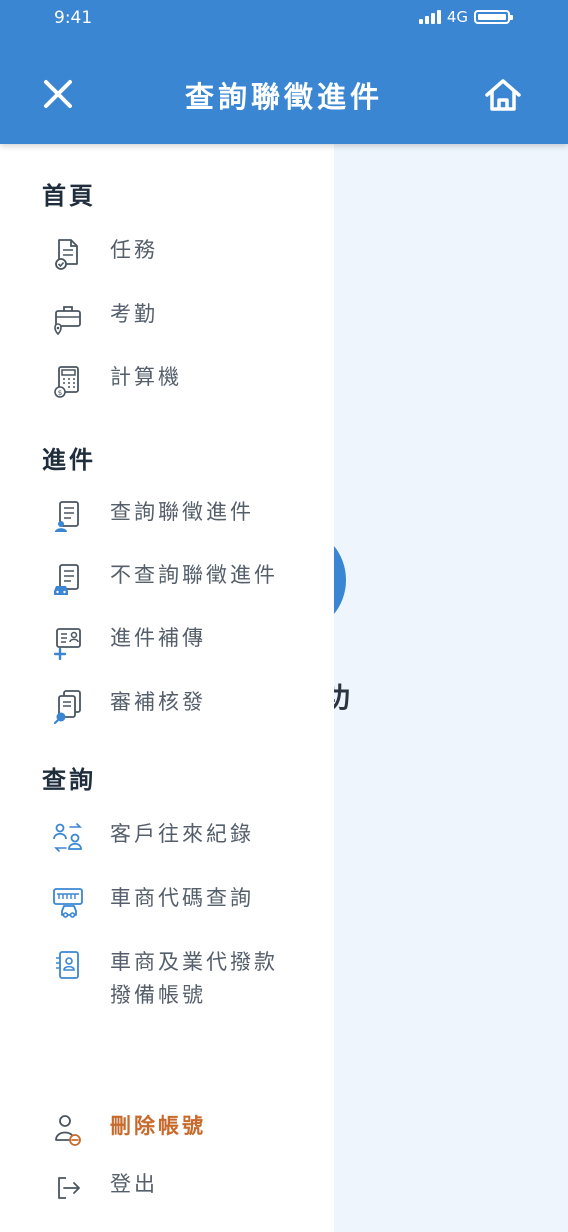 Image resolution: width=568 pixels, height=1232 pixels. Describe the element at coordinates (67, 837) in the screenshot. I see `customers-exchange-icon` at that location.